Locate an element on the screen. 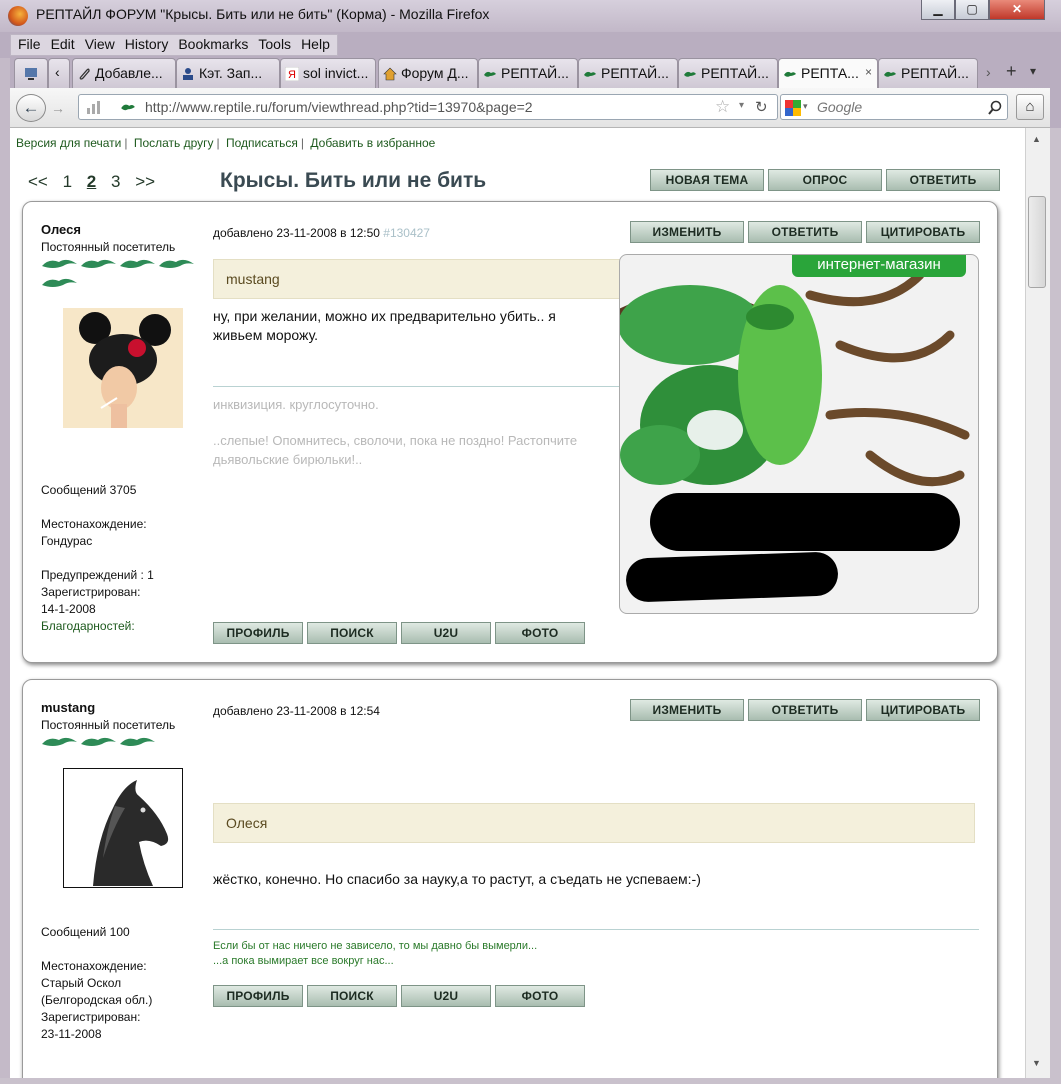 This screenshot has height=1084, width=1061. minimize-button: ▁ is located at coordinates (938, 10).